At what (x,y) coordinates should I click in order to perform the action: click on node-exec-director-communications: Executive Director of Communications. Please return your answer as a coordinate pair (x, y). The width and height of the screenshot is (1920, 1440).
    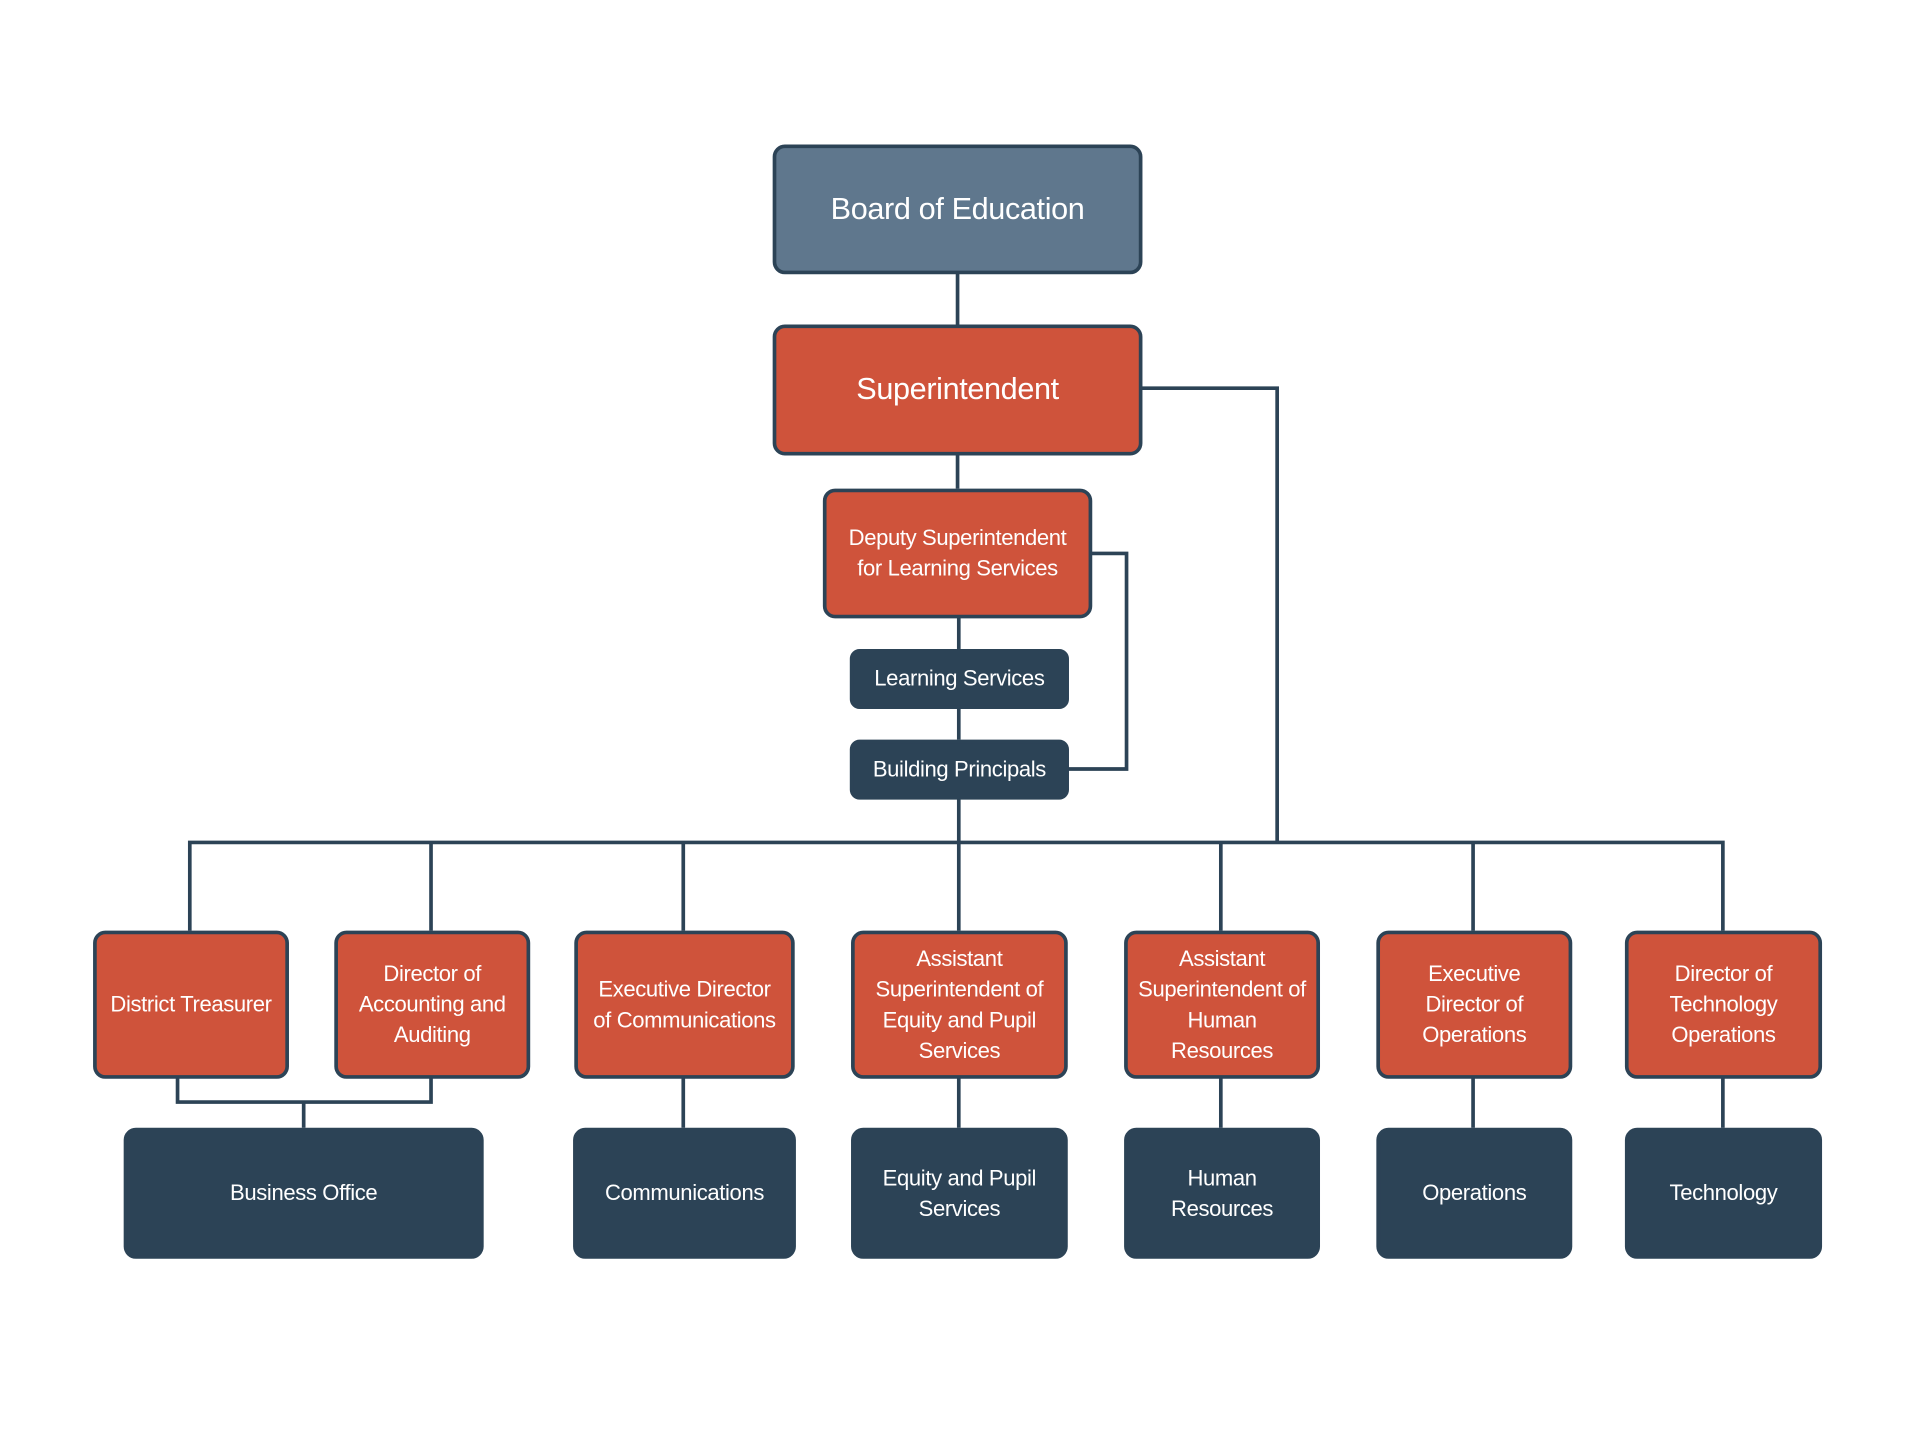
    Looking at the image, I should click on (684, 1004).